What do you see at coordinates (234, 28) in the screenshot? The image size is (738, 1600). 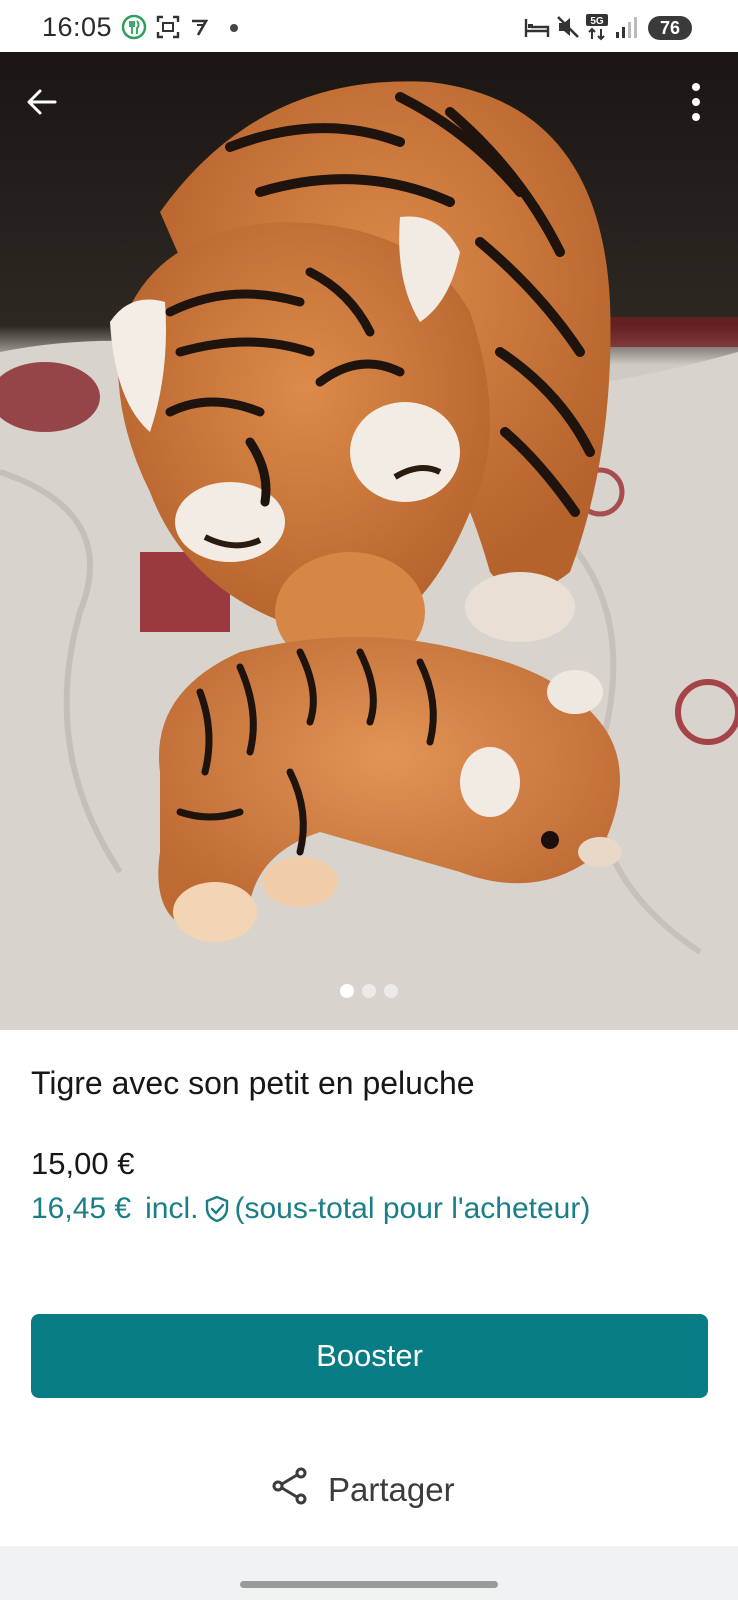 I see `dot-icon` at bounding box center [234, 28].